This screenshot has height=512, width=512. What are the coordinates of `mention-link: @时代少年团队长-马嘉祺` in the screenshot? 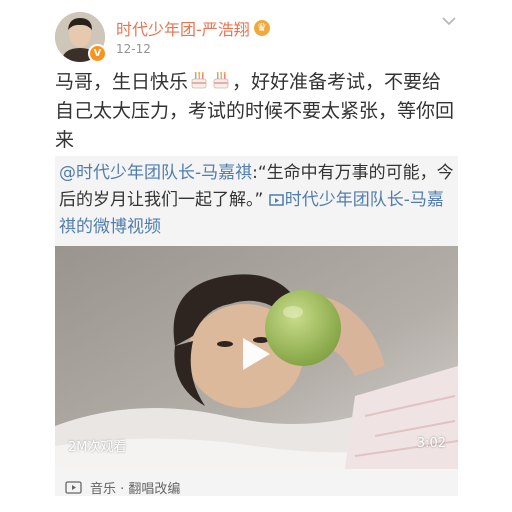 It's located at (155, 173).